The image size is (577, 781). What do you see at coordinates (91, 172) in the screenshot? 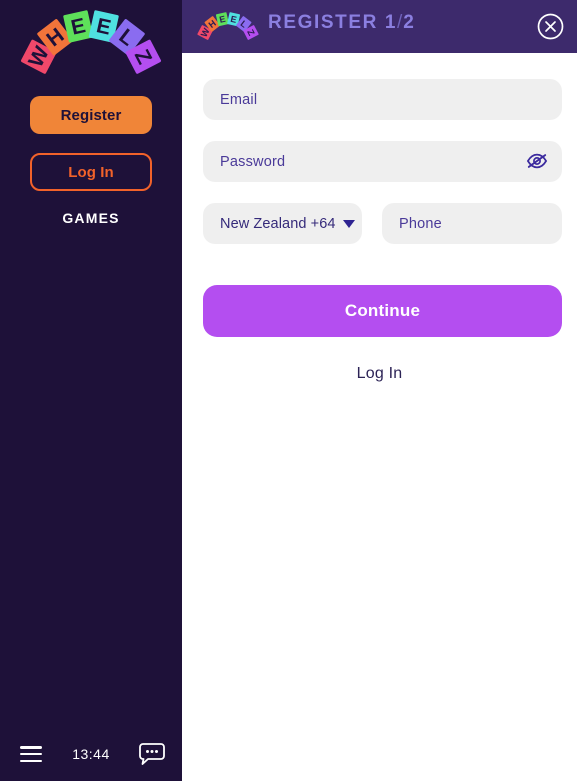
I see `login-button: Log In` at bounding box center [91, 172].